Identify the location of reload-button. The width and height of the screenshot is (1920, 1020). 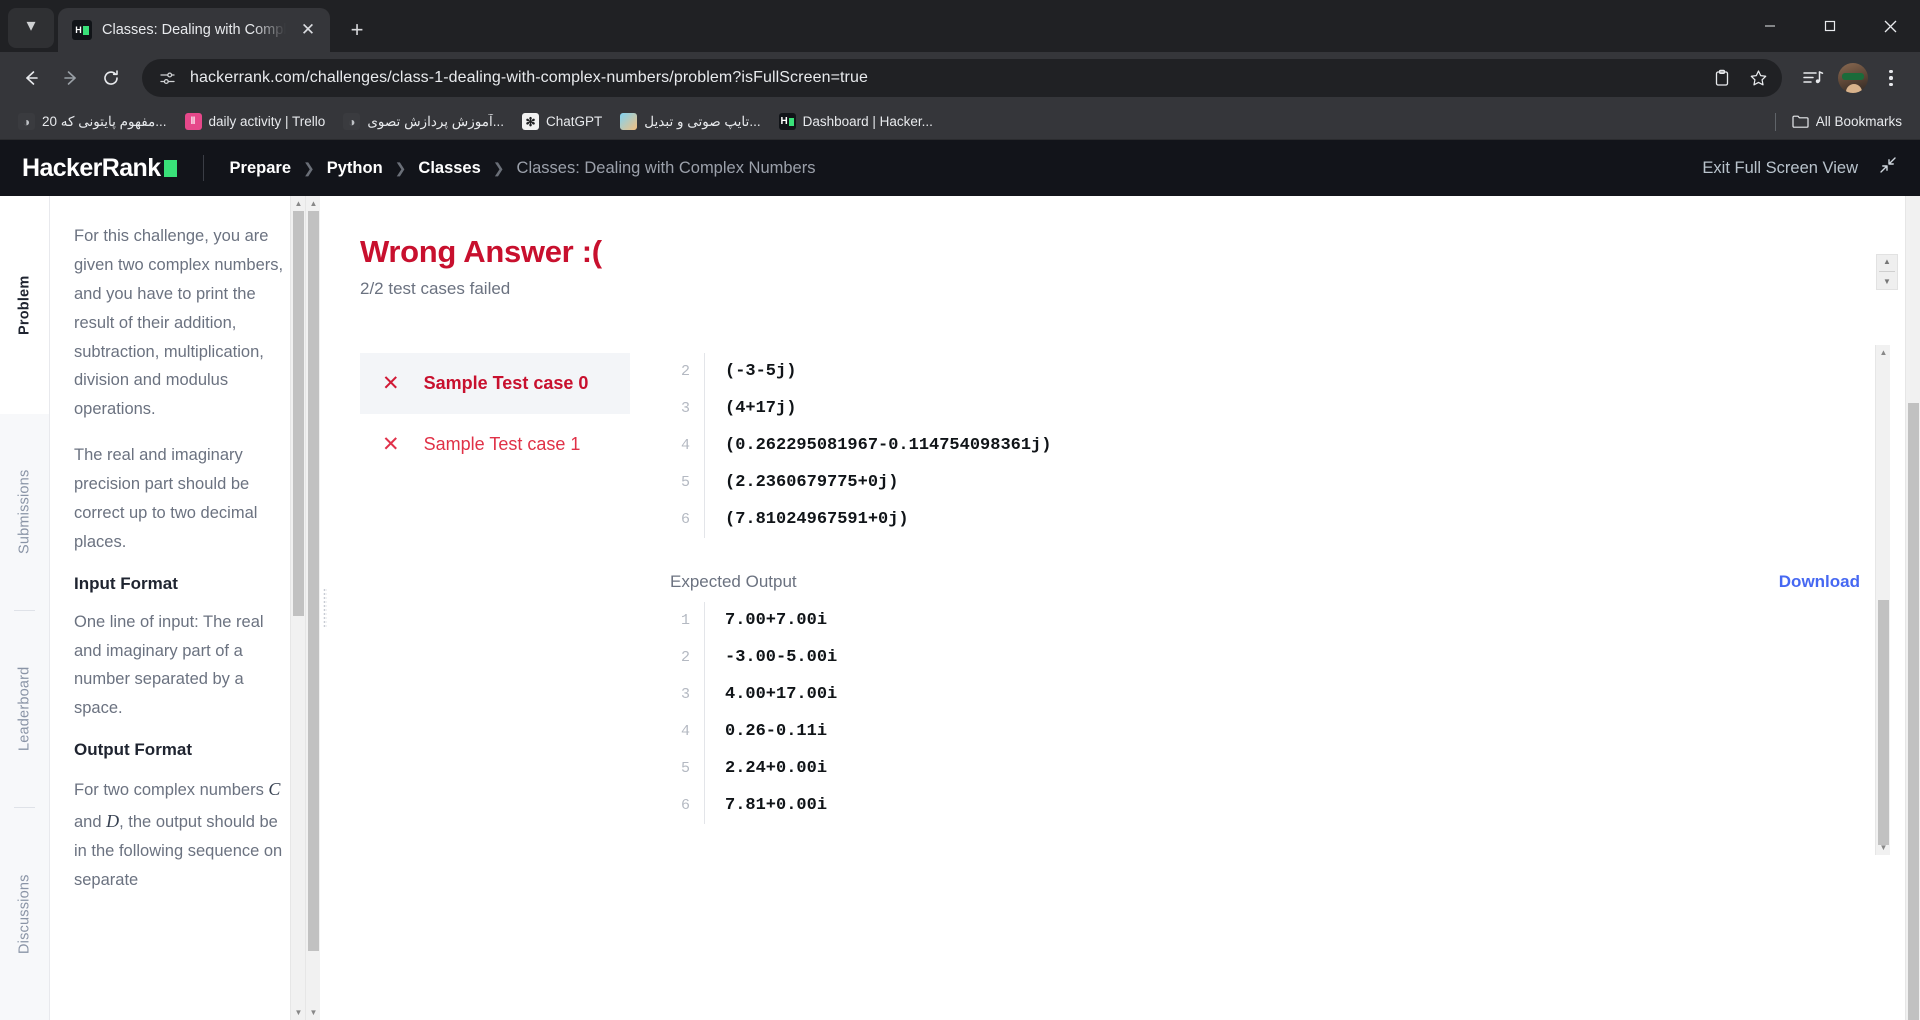
(111, 78).